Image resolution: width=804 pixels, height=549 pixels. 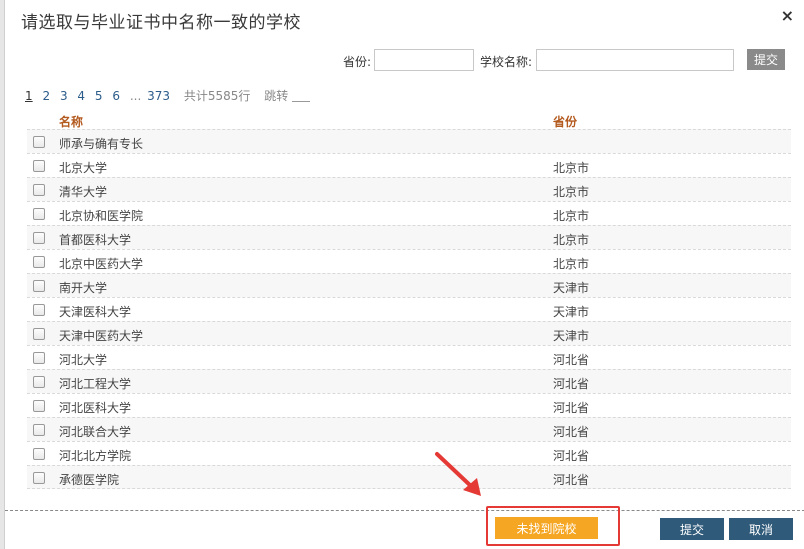 What do you see at coordinates (458, 474) in the screenshot?
I see `red-arrow-icon` at bounding box center [458, 474].